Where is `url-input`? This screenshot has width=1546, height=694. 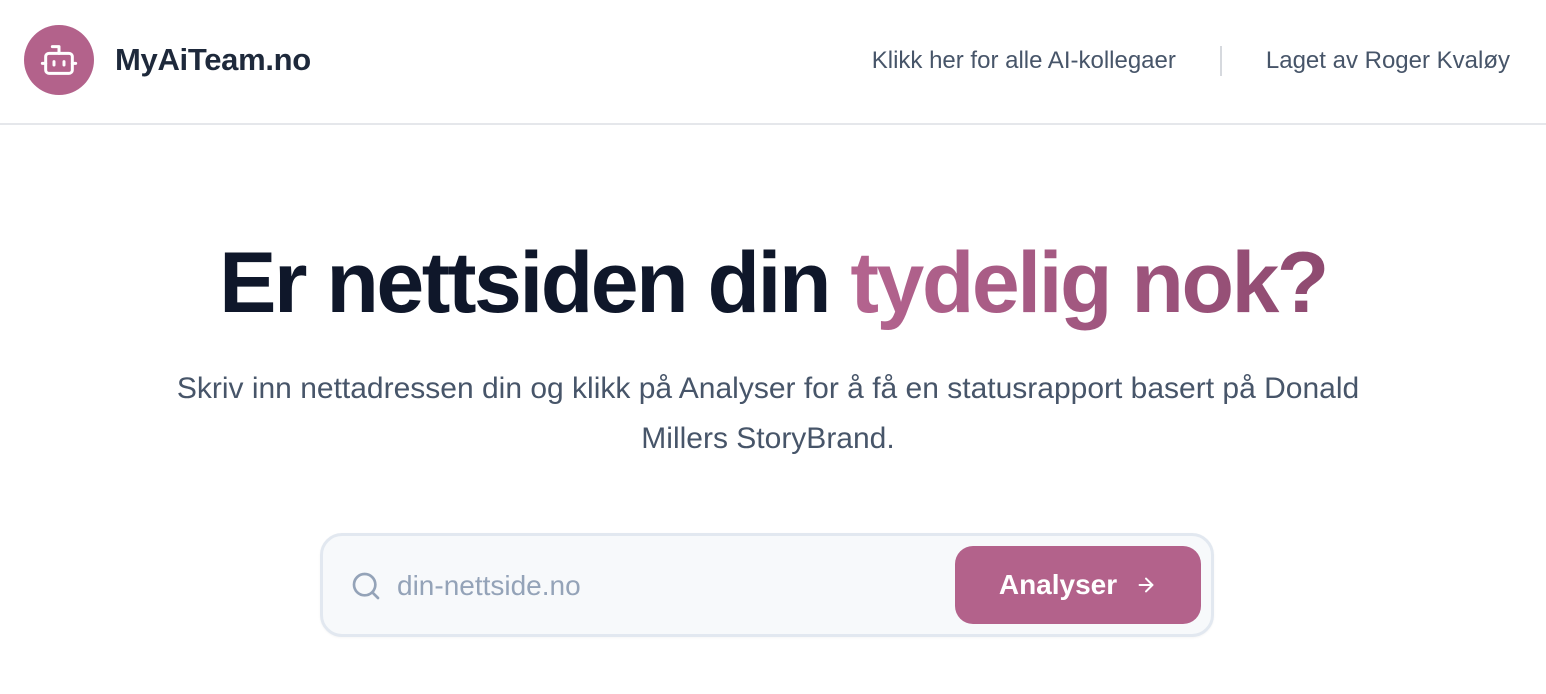 url-input is located at coordinates (667, 586).